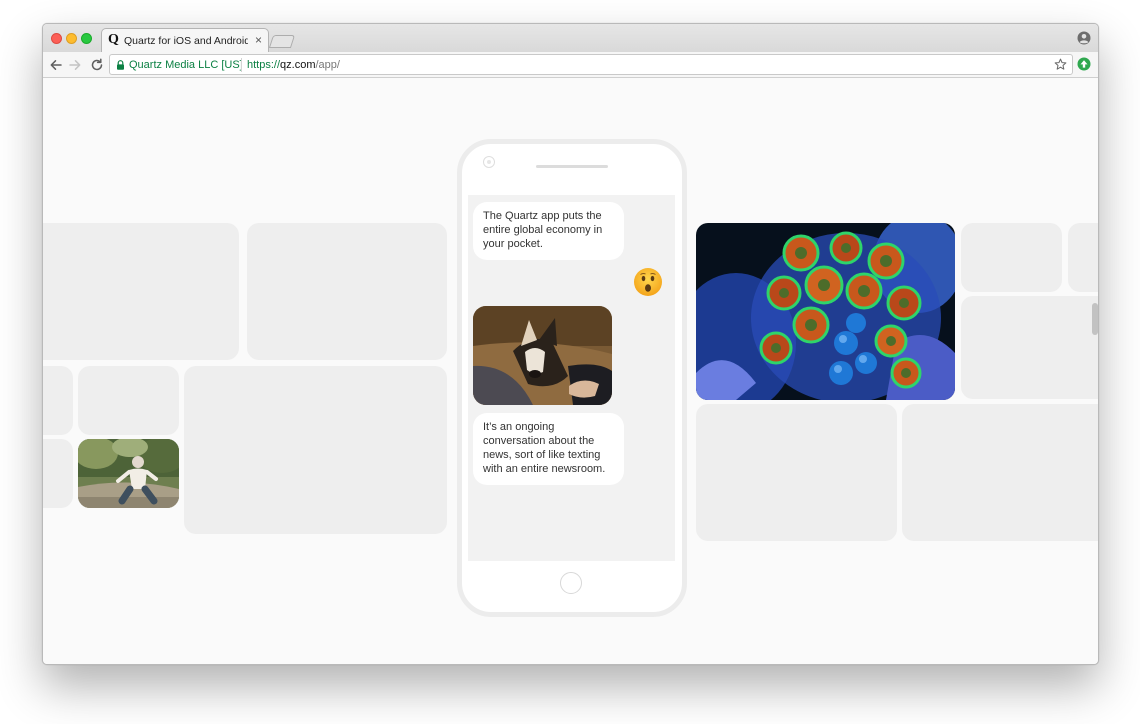 This screenshot has height=724, width=1140. I want to click on tai-chi-photo-image, so click(128, 473).